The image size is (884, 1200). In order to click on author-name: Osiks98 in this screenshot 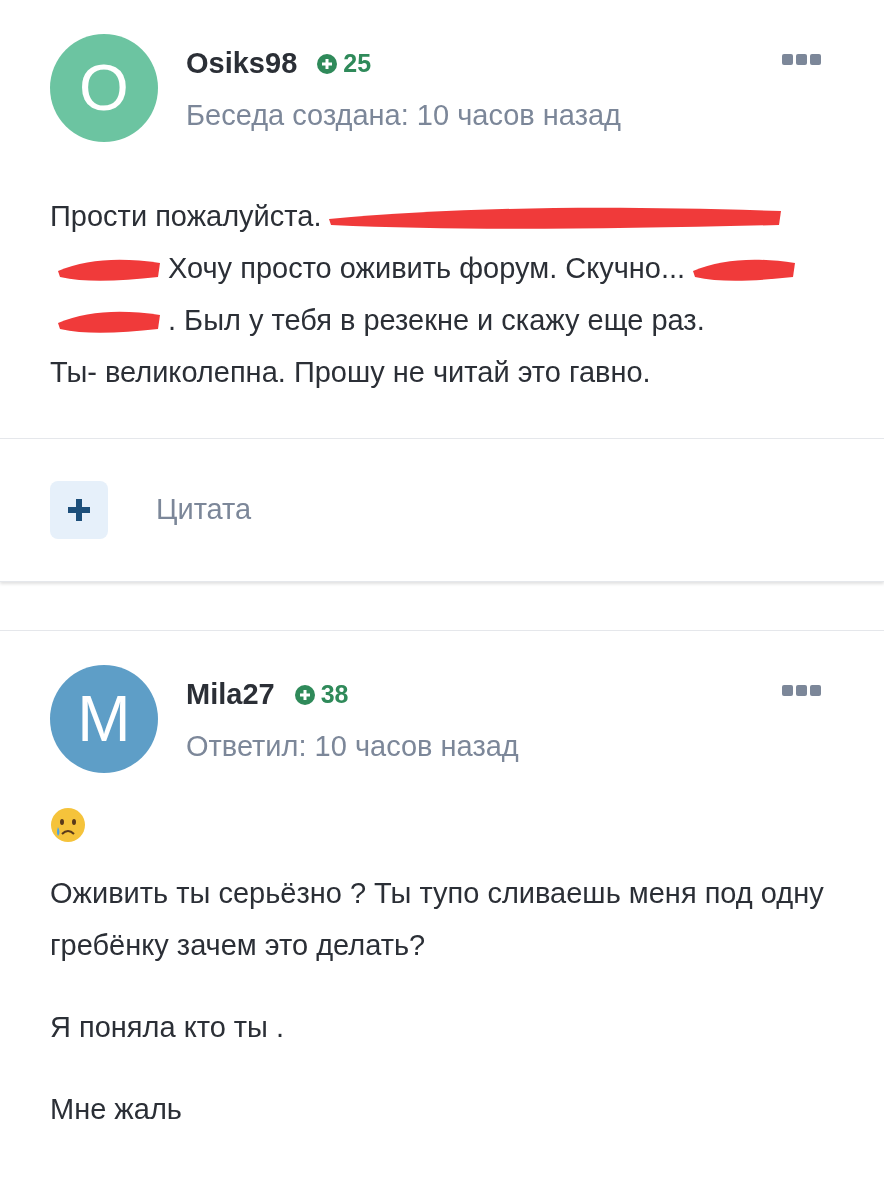, I will do `click(242, 64)`.